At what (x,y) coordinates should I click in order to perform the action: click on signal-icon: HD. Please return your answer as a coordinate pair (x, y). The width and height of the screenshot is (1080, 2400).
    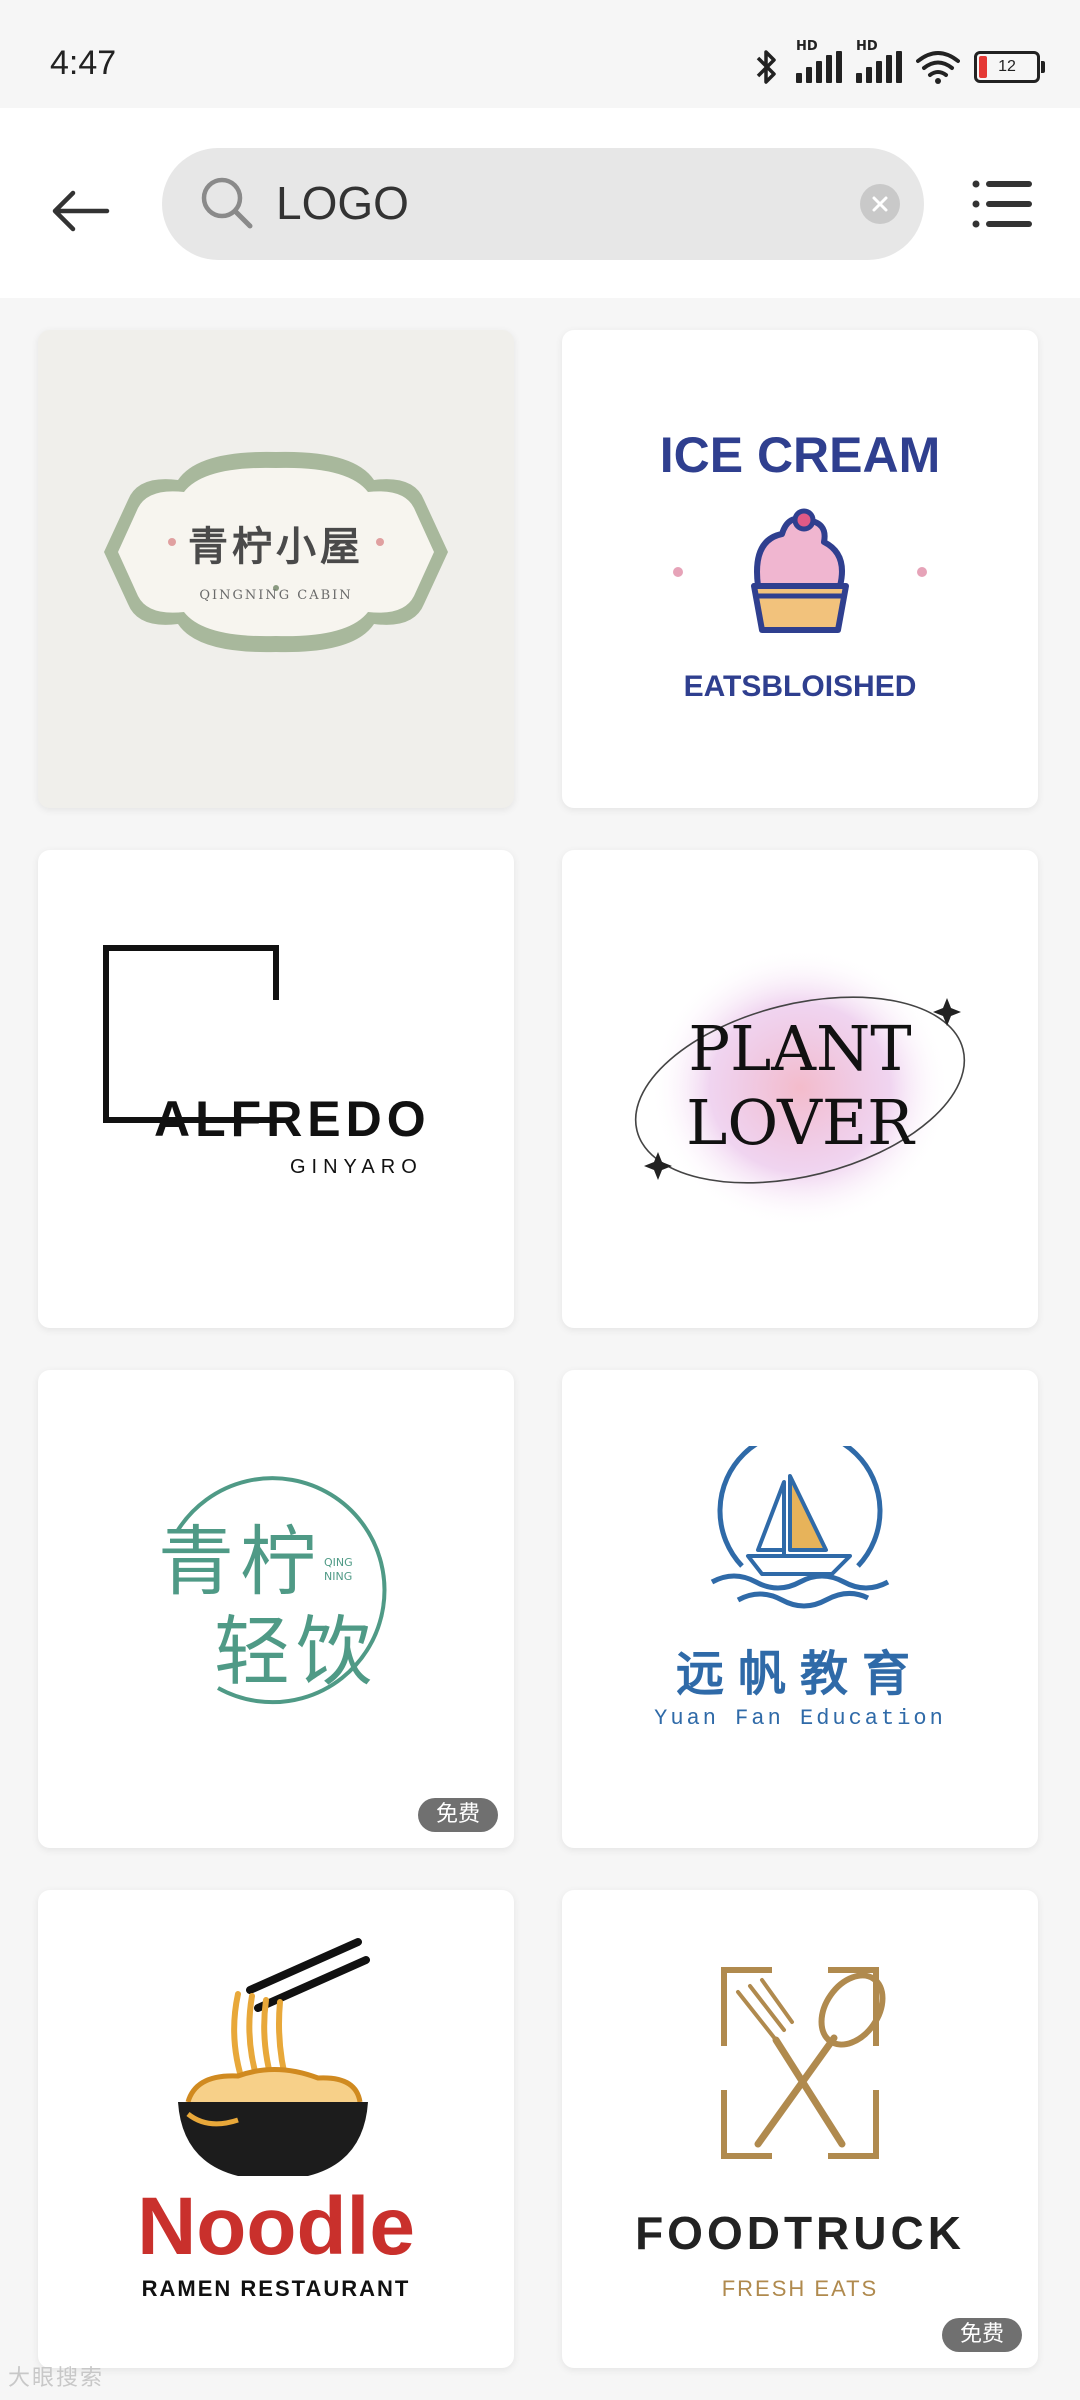
    Looking at the image, I should click on (819, 61).